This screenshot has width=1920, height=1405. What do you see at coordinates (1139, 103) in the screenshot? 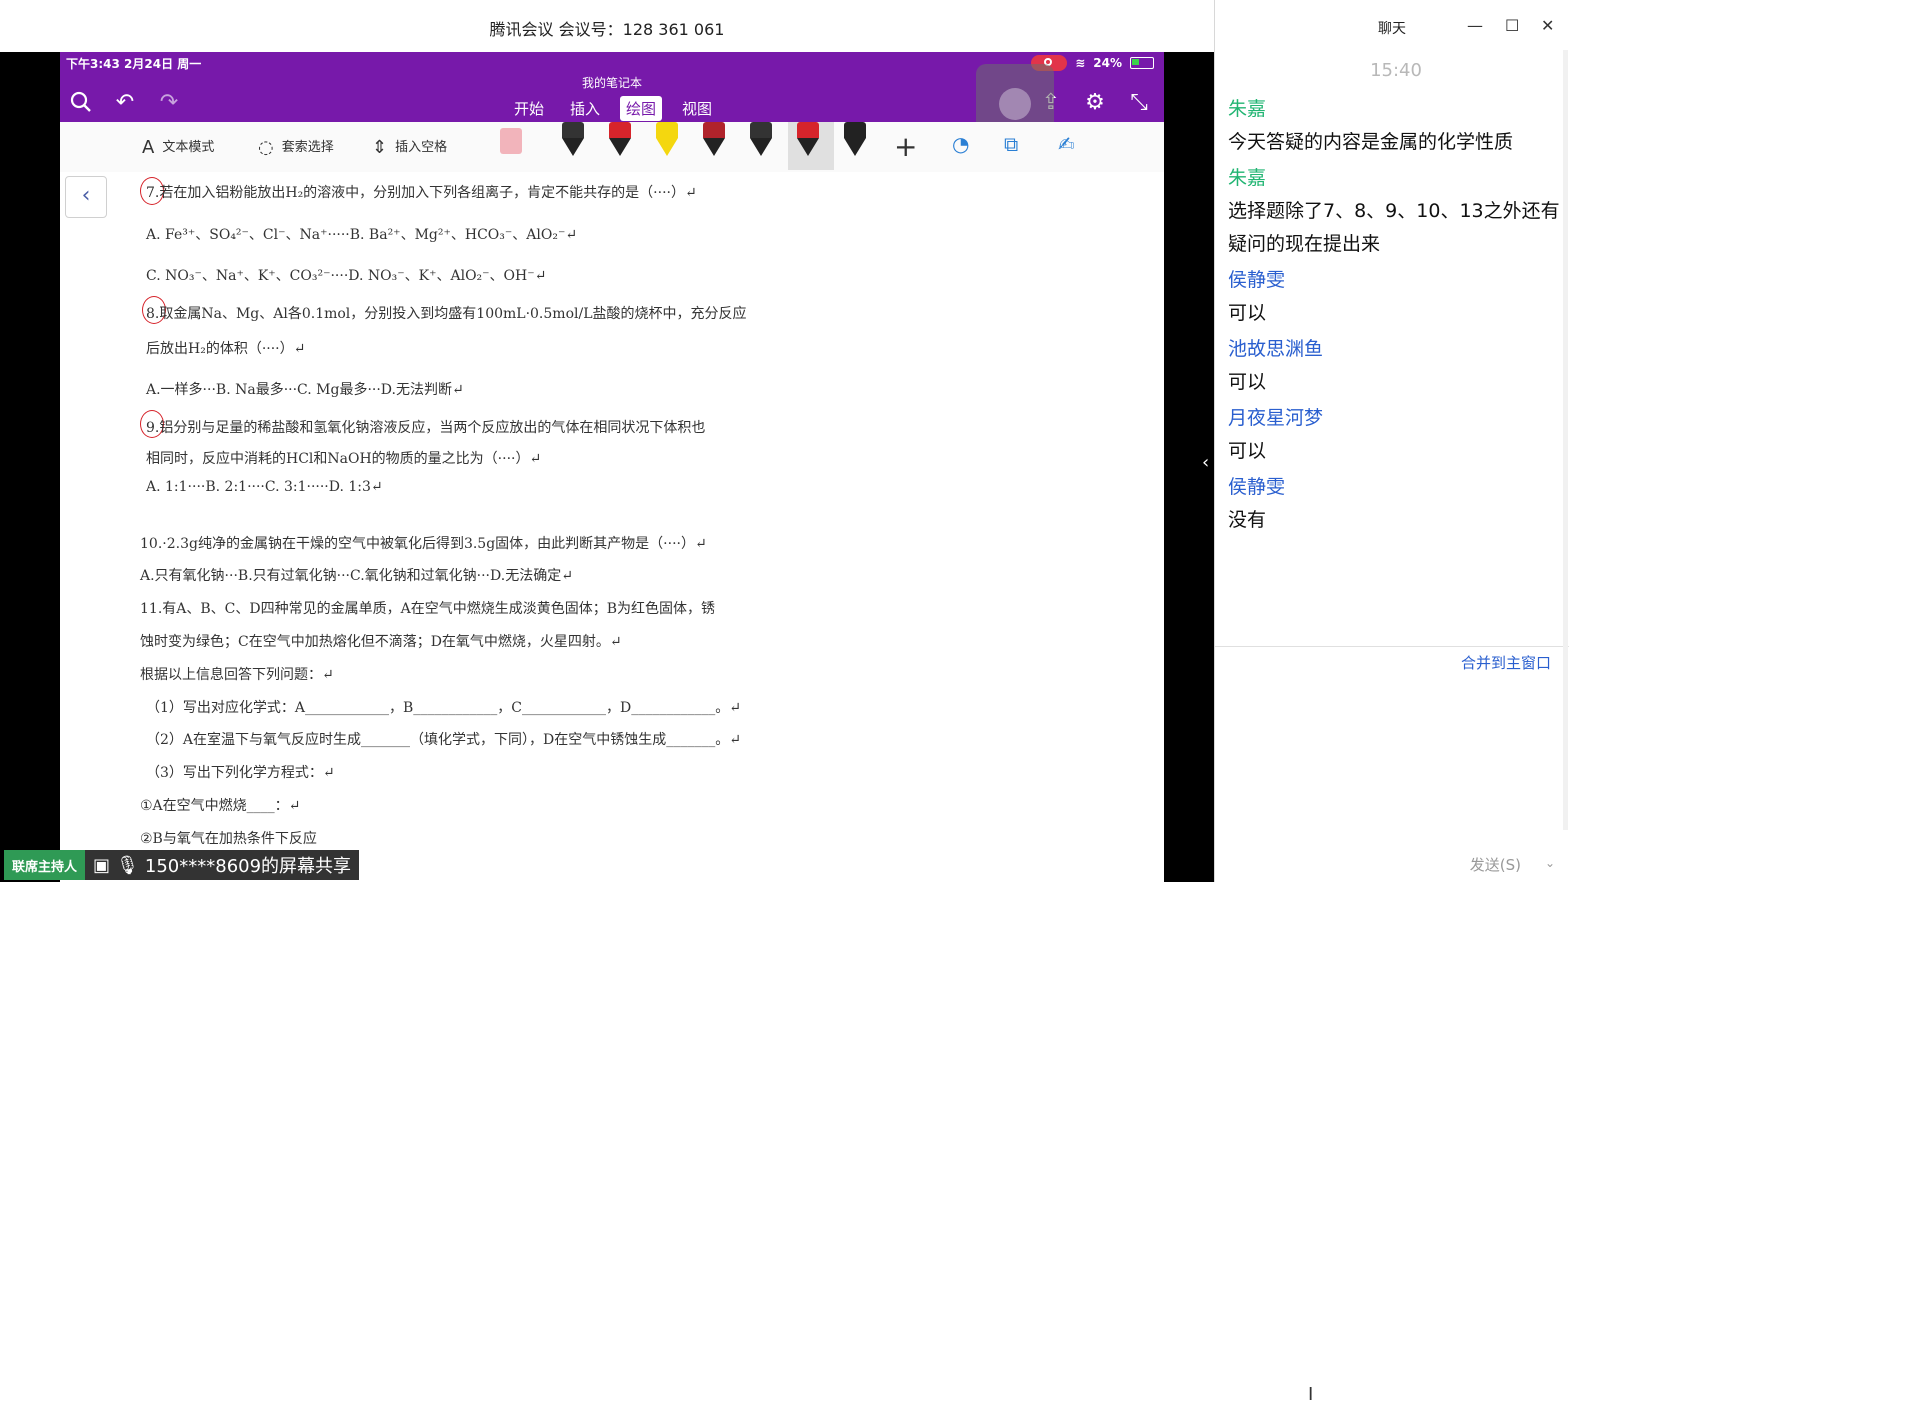
I see `collapse-icon: ⤡` at bounding box center [1139, 103].